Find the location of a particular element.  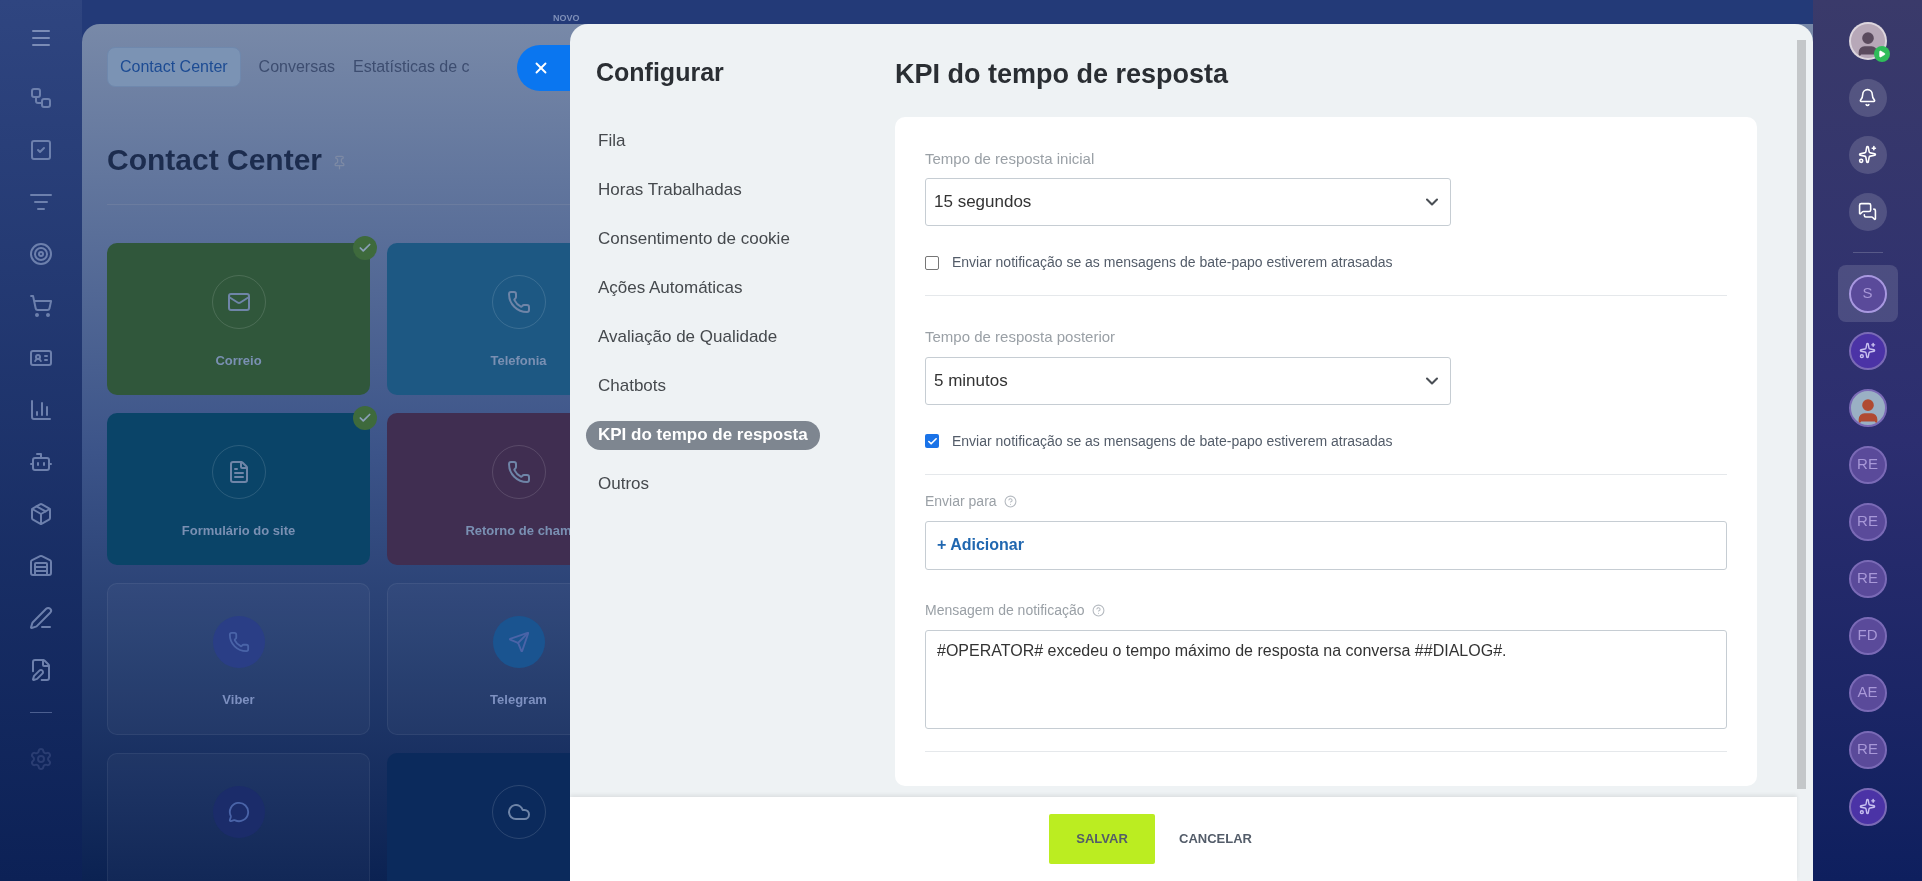

page-tab: Contact Center is located at coordinates (174, 67).